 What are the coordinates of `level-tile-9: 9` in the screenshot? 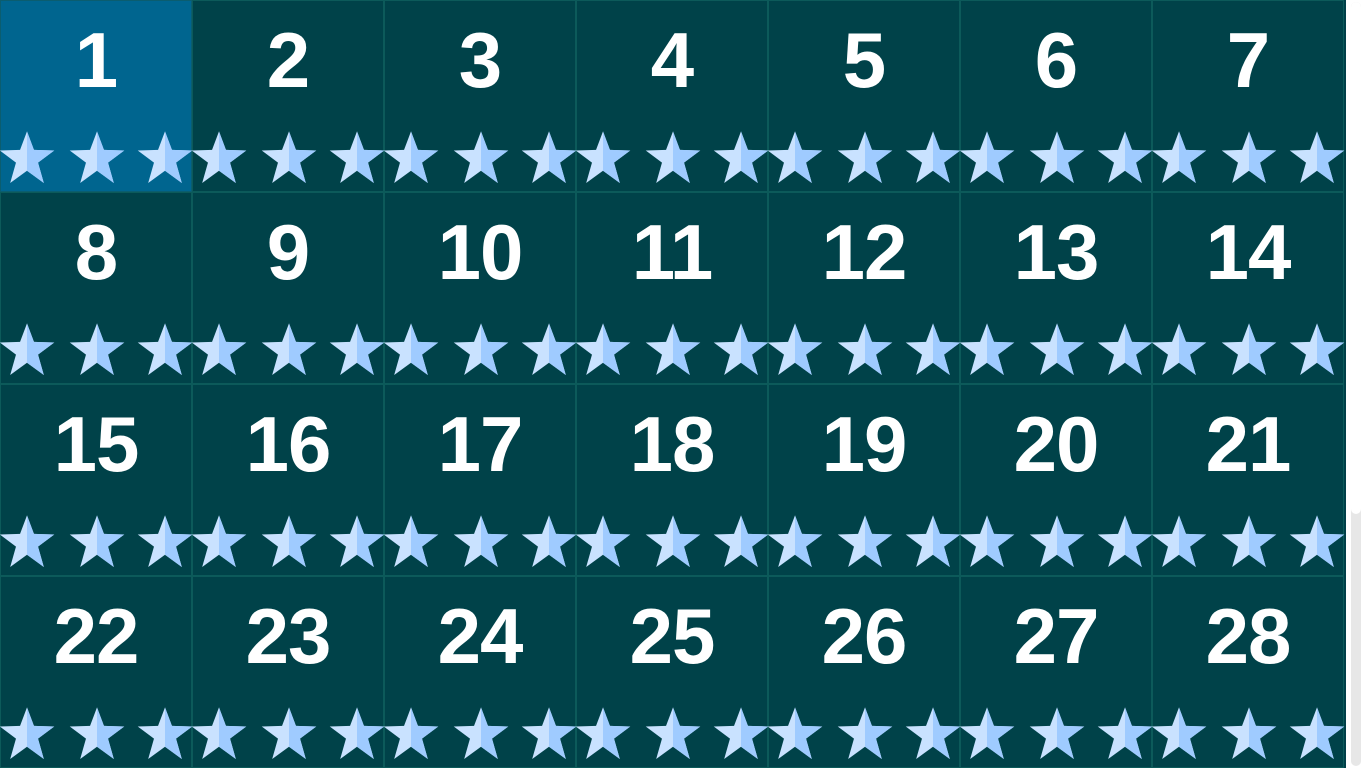 It's located at (287, 288).